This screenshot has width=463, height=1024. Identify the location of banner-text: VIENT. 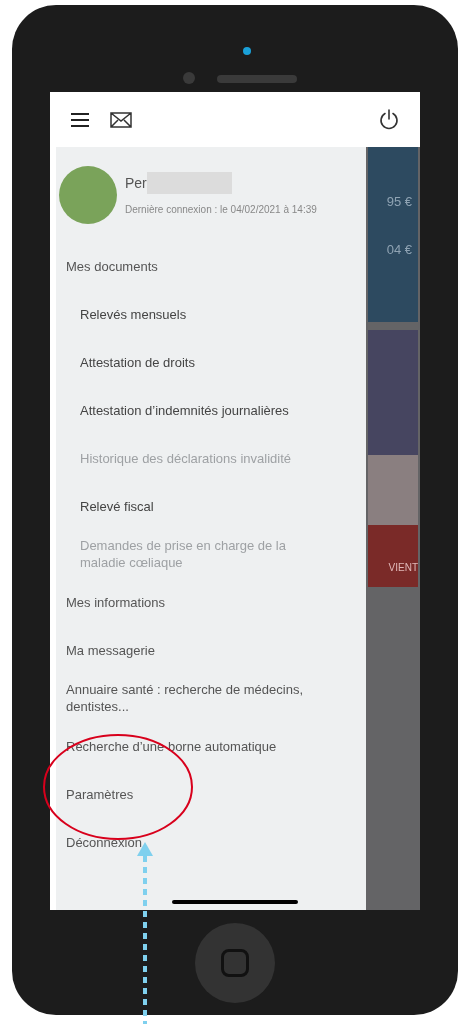
(403, 568).